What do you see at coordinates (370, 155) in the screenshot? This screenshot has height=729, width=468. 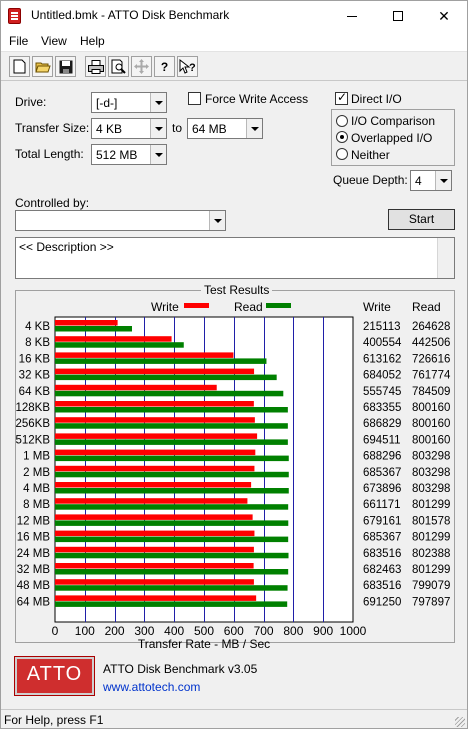 I see `neither-label: Neither` at bounding box center [370, 155].